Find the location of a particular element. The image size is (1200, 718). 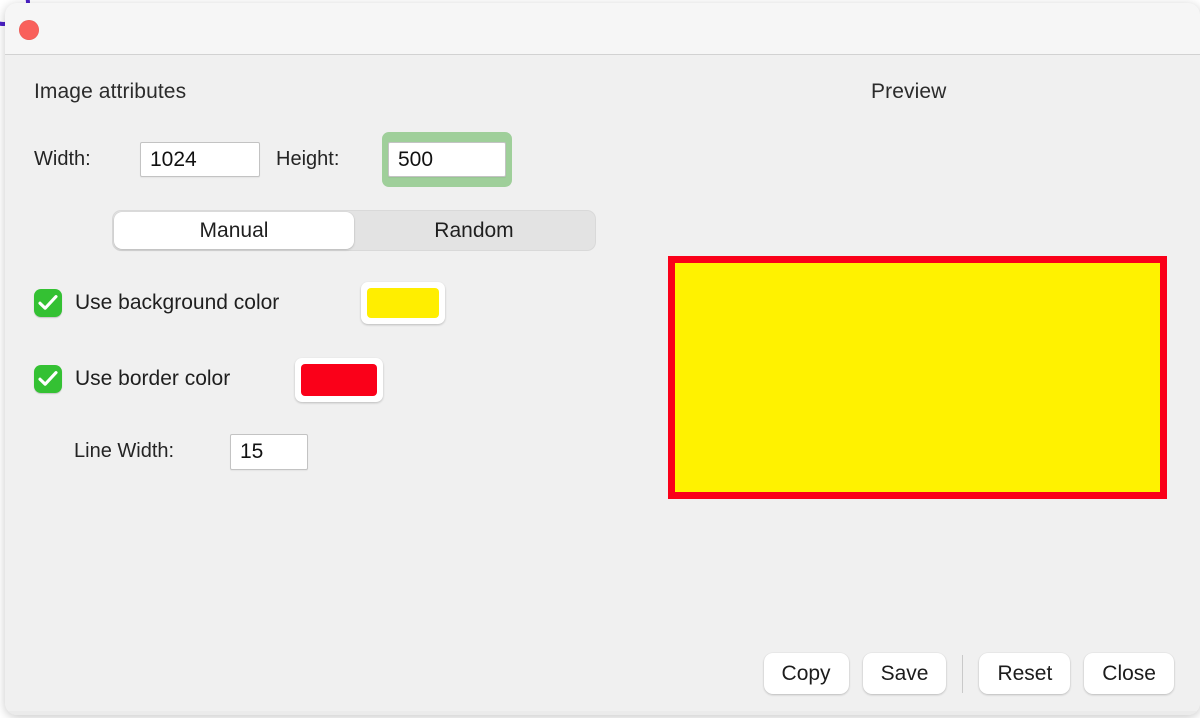

border-color-swatch is located at coordinates (339, 380).